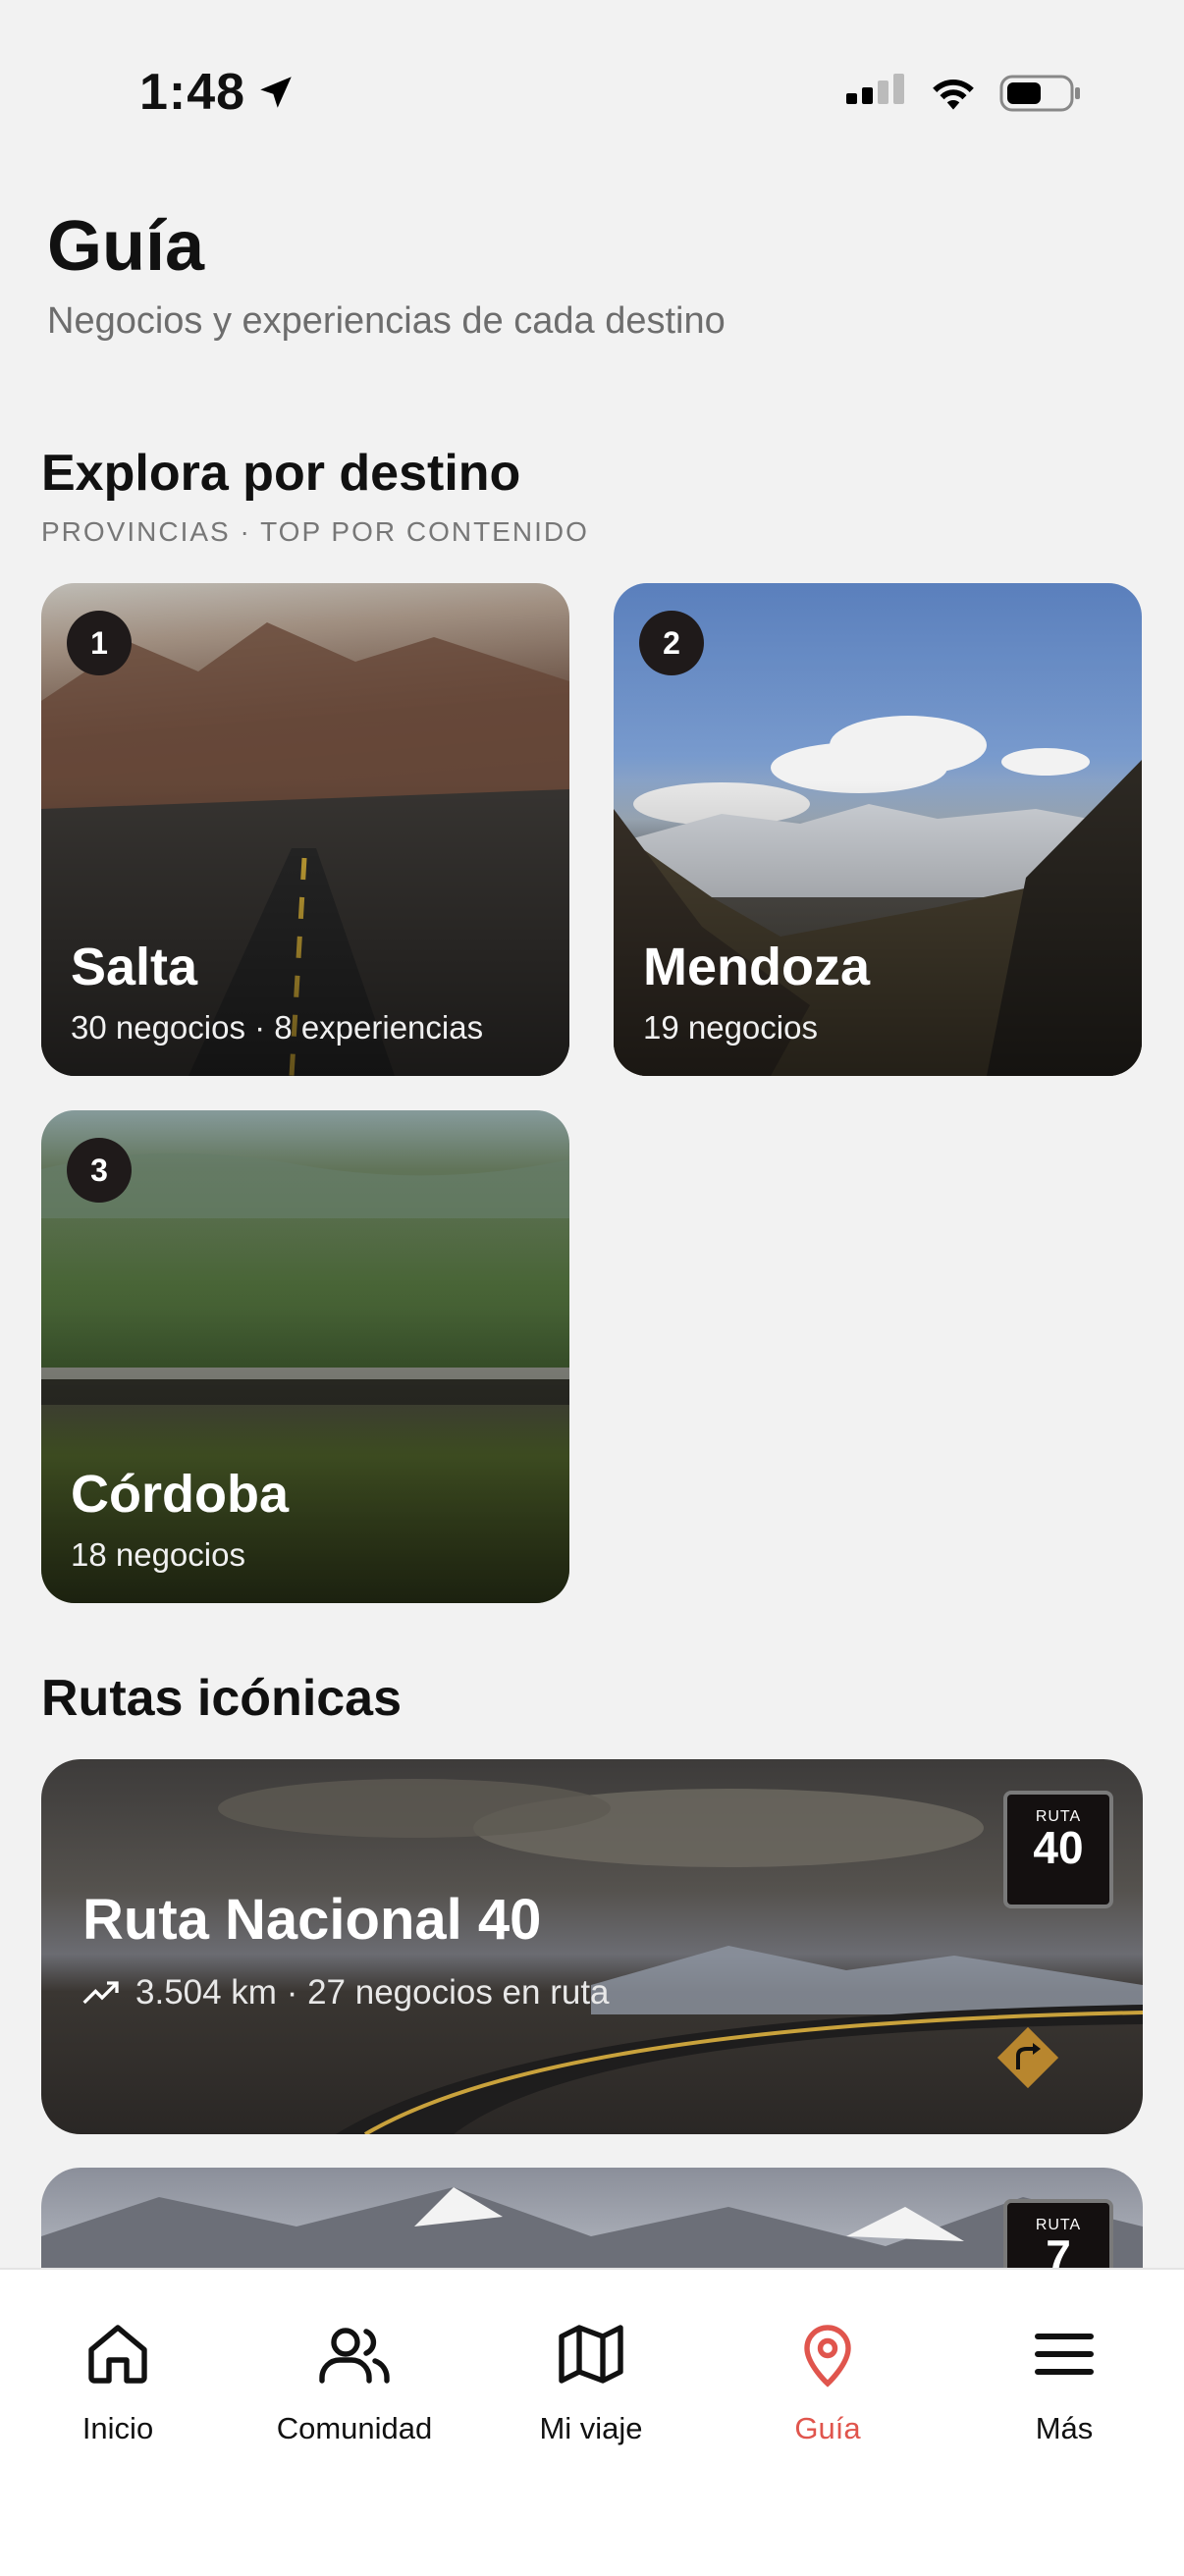 This screenshot has width=1184, height=2576. What do you see at coordinates (355, 2428) in the screenshot?
I see `tab-label: Comunidad` at bounding box center [355, 2428].